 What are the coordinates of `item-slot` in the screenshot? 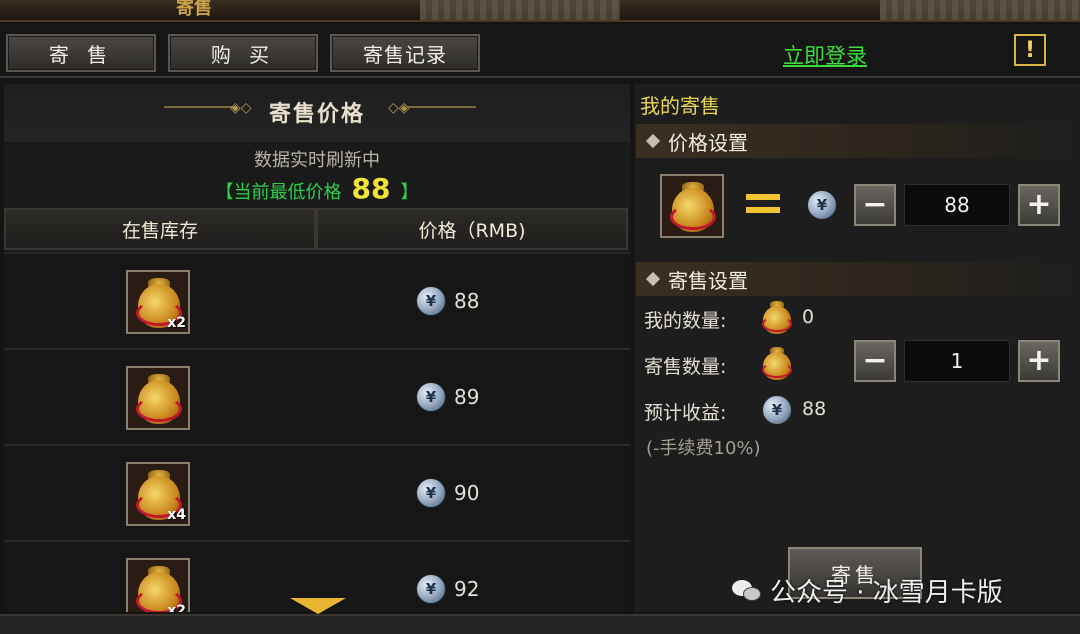 It's located at (158, 398).